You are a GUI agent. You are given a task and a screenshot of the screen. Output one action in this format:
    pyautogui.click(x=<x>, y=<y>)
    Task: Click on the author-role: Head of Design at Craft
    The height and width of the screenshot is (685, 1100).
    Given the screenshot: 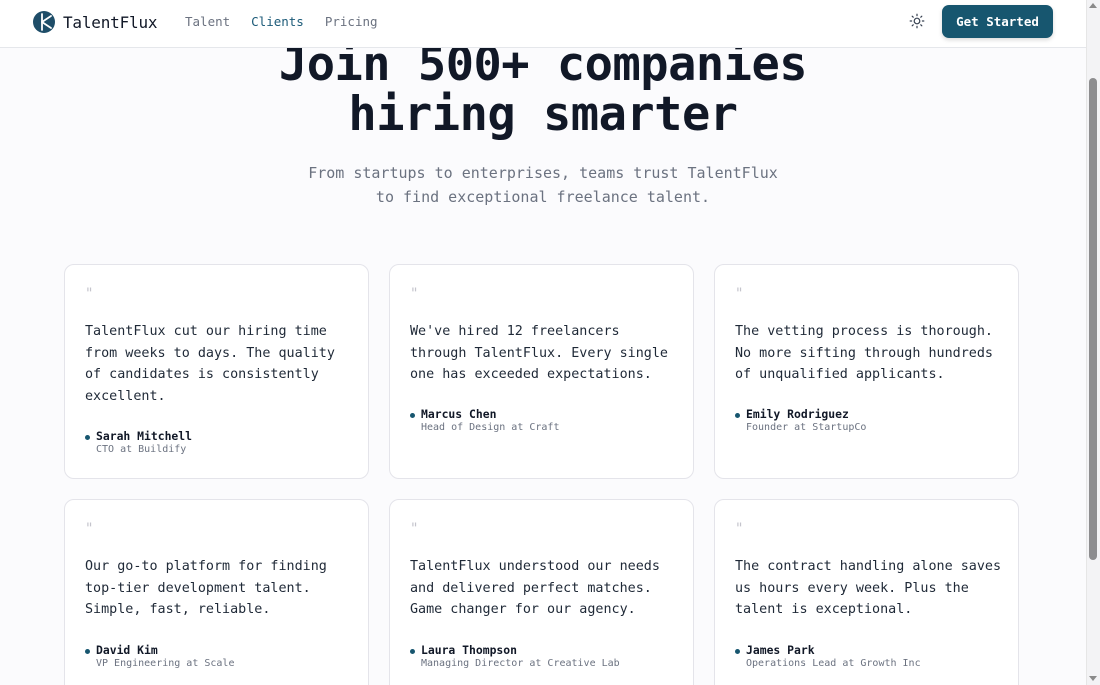 What is the action you would take?
    pyautogui.click(x=490, y=427)
    